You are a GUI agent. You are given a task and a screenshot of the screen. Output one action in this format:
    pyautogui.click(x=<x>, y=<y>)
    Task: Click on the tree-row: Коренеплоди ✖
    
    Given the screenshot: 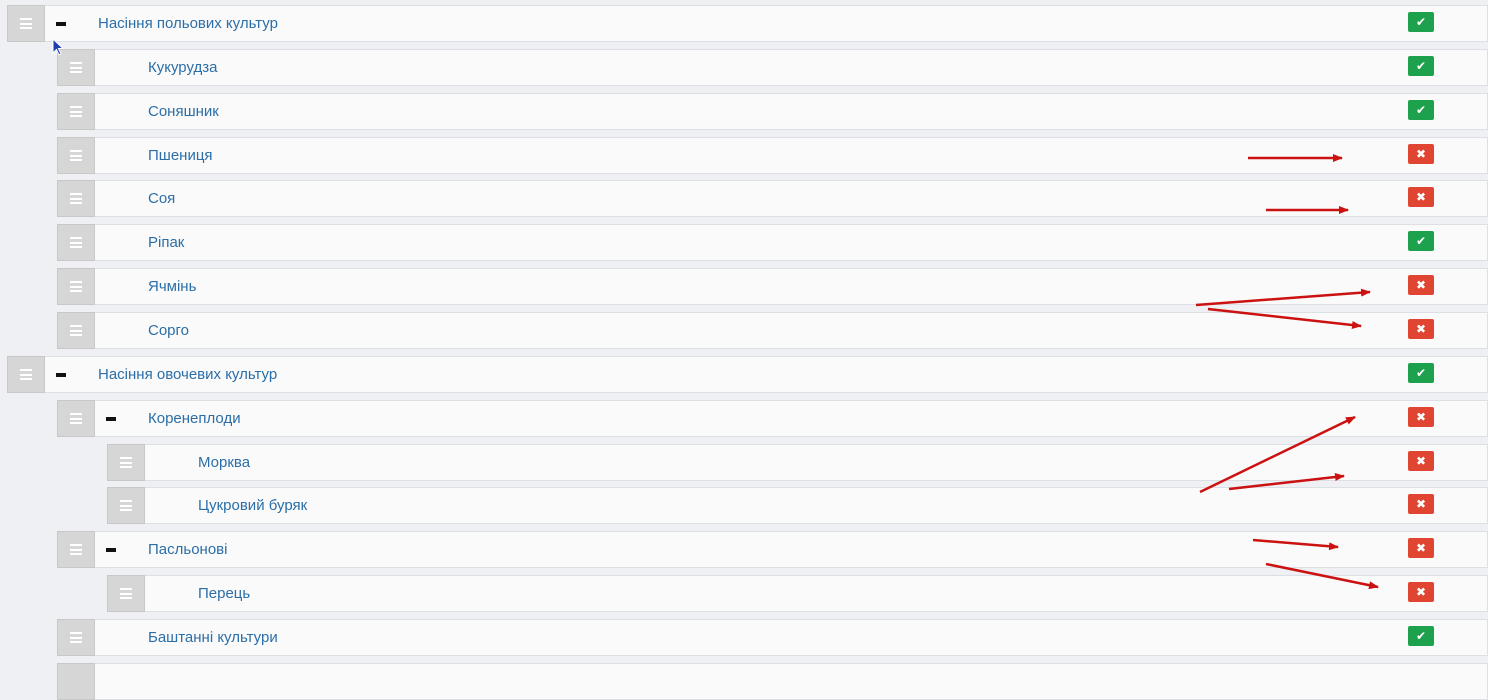 What is the action you would take?
    pyautogui.click(x=772, y=418)
    